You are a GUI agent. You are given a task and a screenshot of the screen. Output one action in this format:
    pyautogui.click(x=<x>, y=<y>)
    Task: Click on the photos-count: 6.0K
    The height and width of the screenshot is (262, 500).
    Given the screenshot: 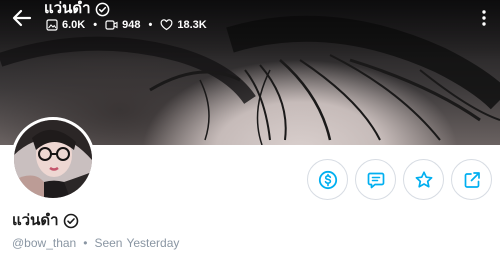 What is the action you would take?
    pyautogui.click(x=74, y=25)
    